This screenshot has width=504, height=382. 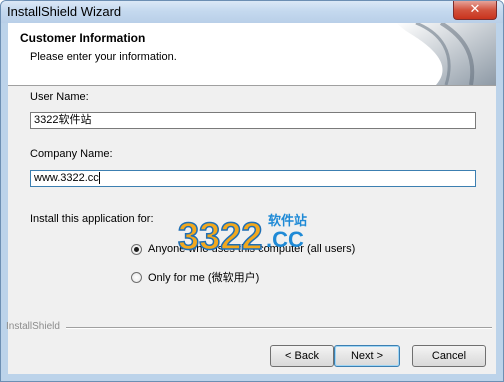 I want to click on company-name-label: Company Name:, so click(x=71, y=154).